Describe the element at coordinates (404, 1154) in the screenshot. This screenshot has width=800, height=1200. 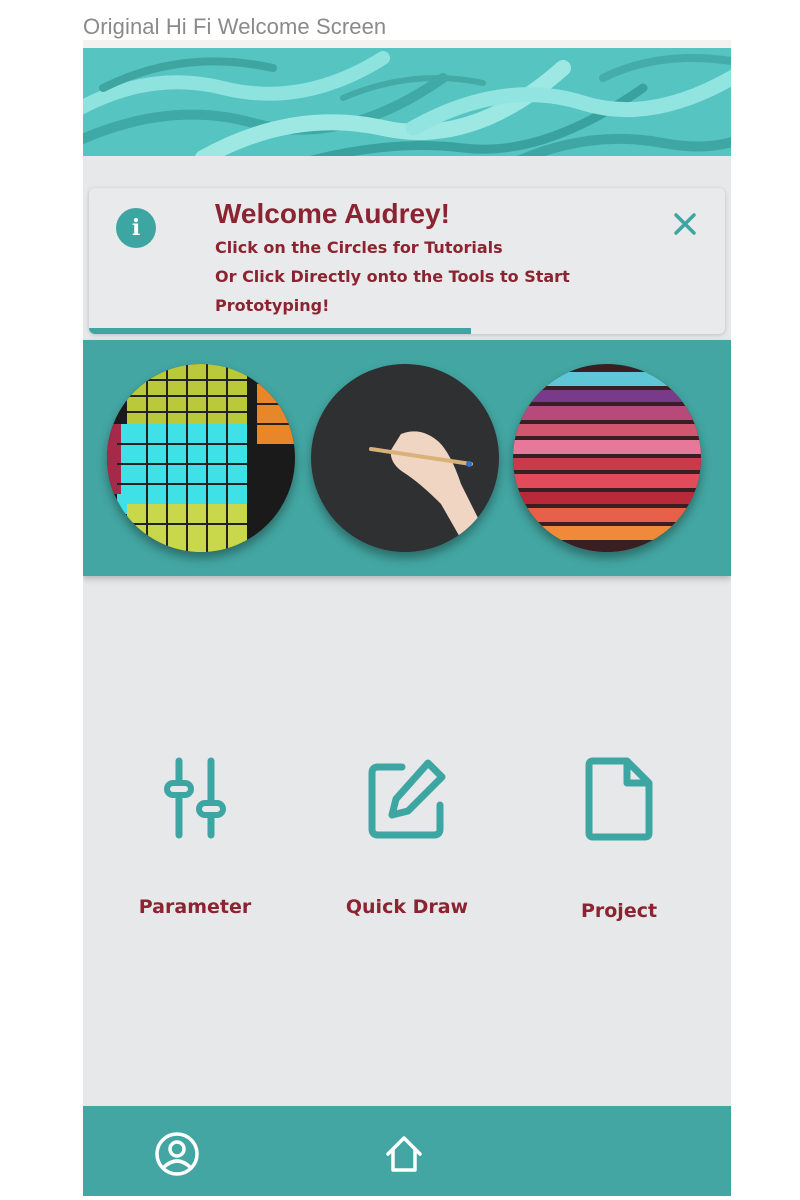
I see `home-icon` at that location.